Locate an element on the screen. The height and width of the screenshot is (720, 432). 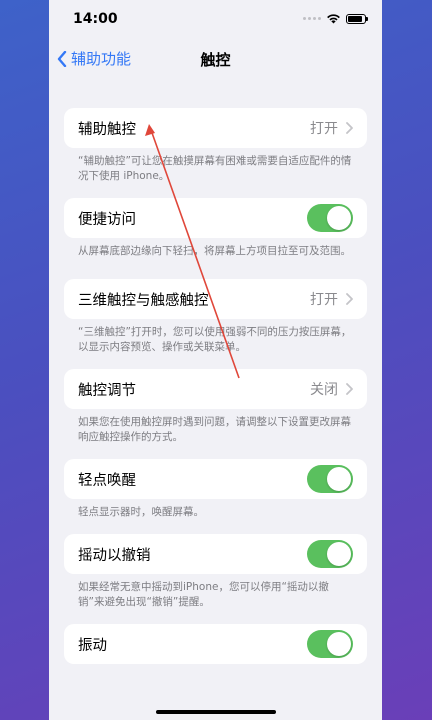
reachability-row: 便捷访问 is located at coordinates (215, 218).